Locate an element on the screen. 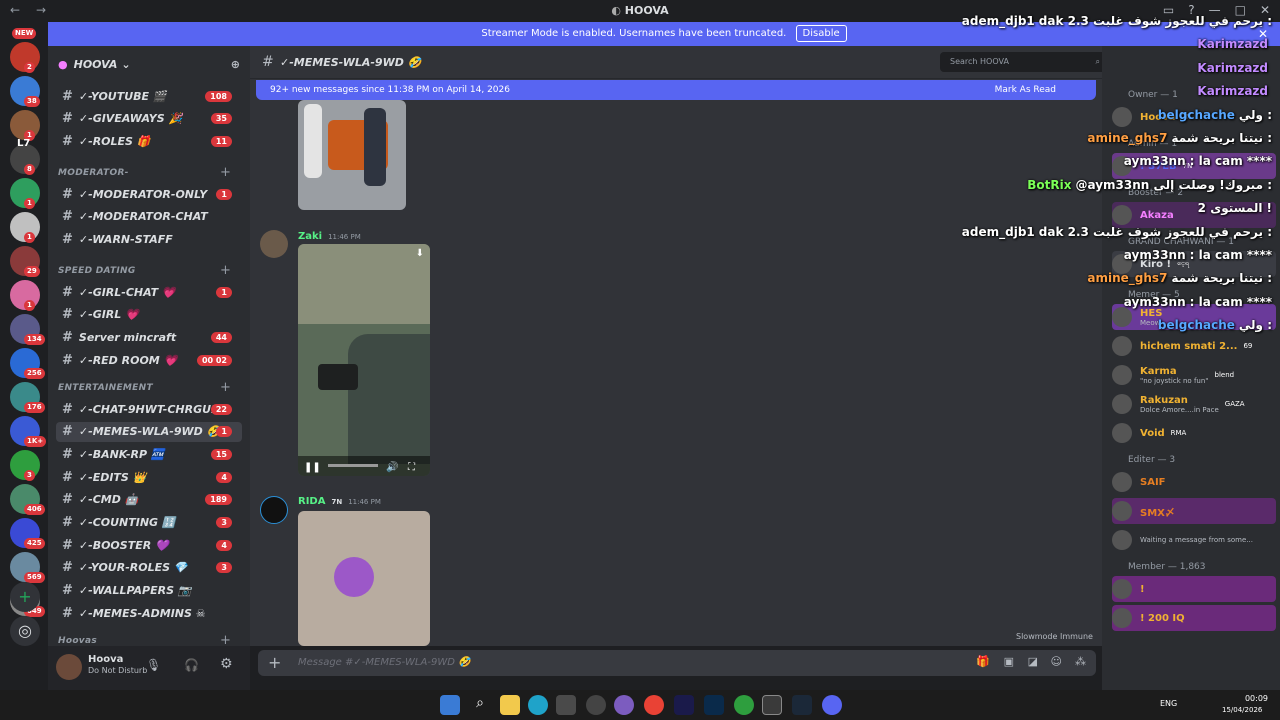  category-header: ENTERTAINEMENT is located at coordinates (105, 388).